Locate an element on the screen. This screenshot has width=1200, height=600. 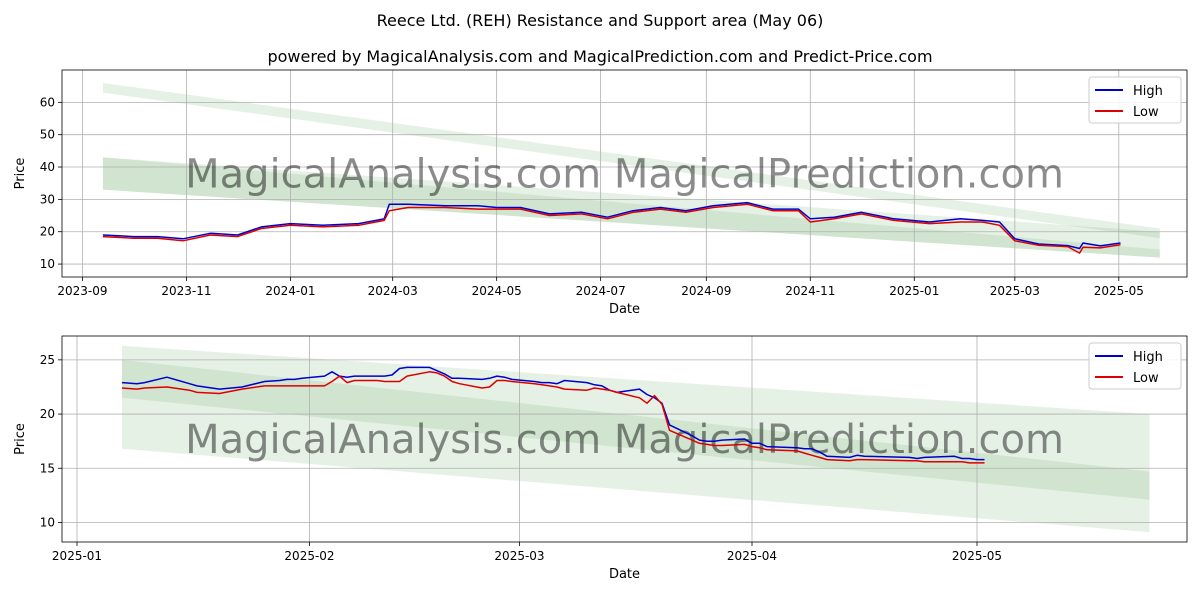
x-tick-label: 2023-09 is located at coordinates (82, 291).